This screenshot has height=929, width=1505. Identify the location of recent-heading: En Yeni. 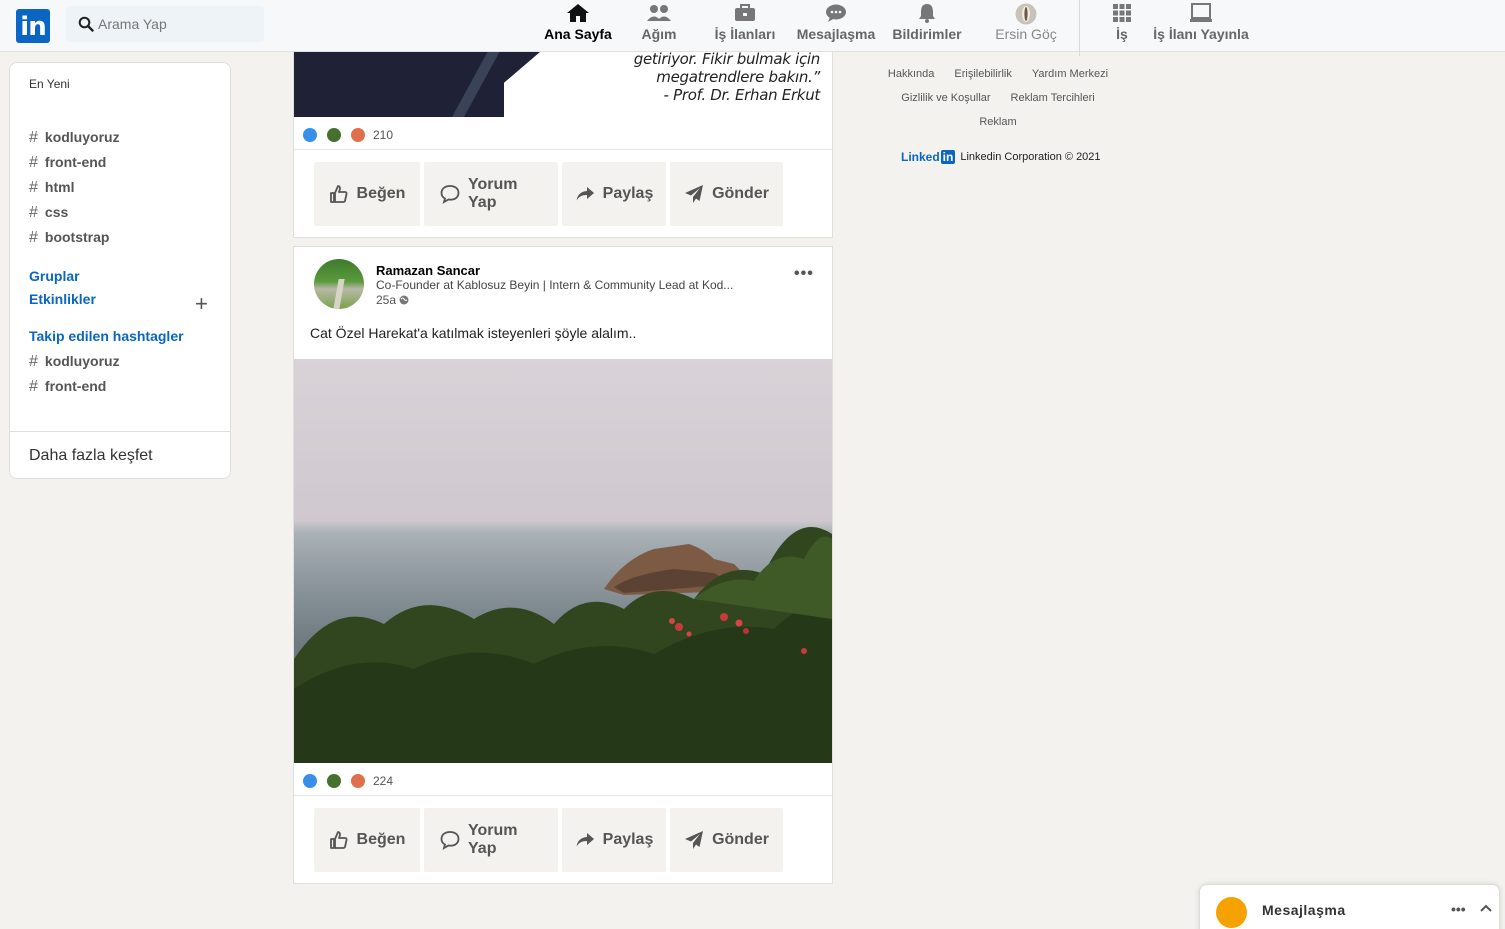
(49, 84).